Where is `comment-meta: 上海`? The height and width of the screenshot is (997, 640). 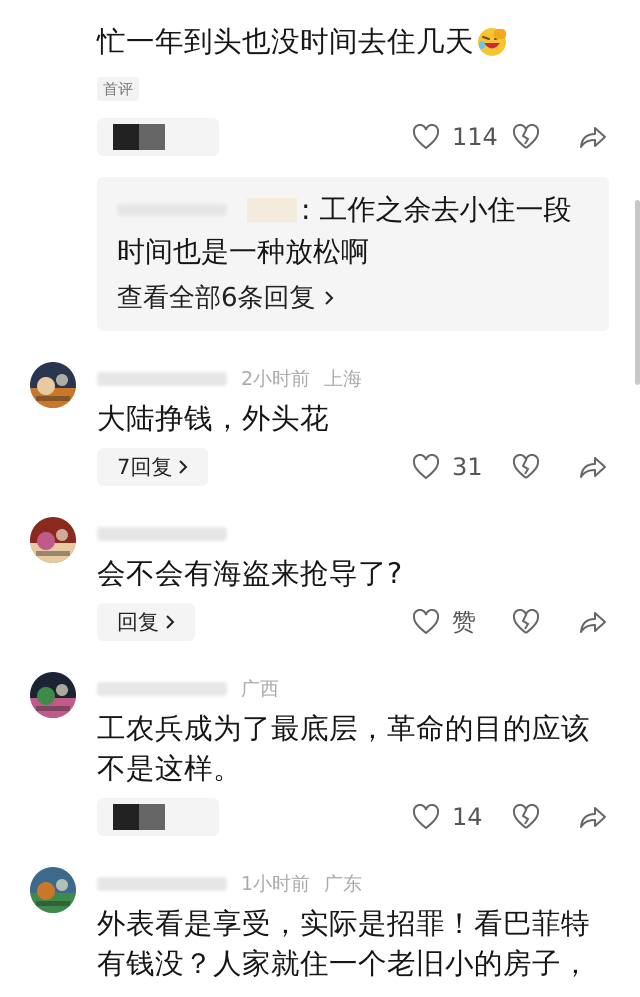
comment-meta: 上海 is located at coordinates (343, 379).